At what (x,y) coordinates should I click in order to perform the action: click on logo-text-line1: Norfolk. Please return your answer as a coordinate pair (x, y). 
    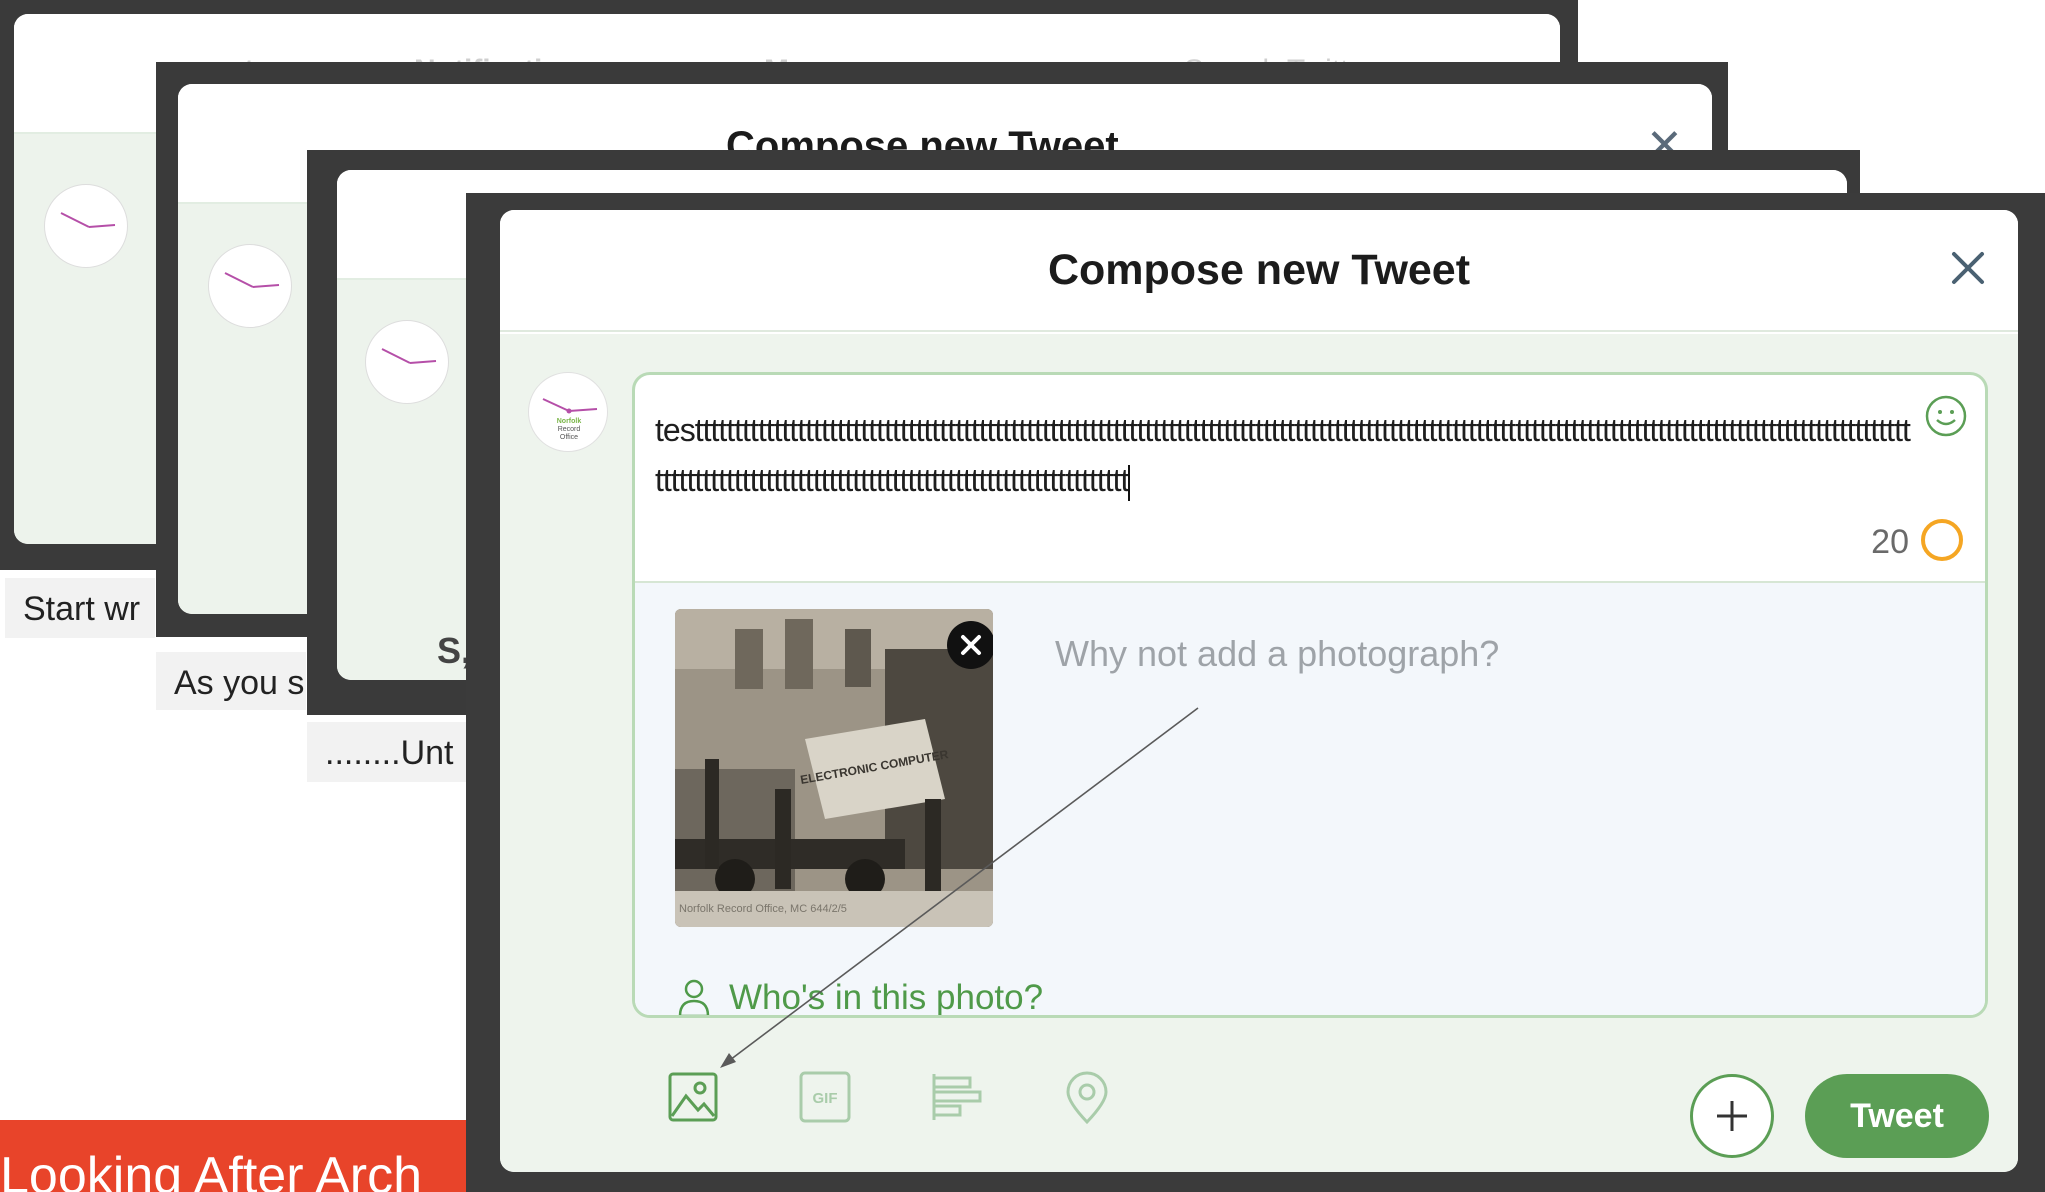
    Looking at the image, I should click on (569, 421).